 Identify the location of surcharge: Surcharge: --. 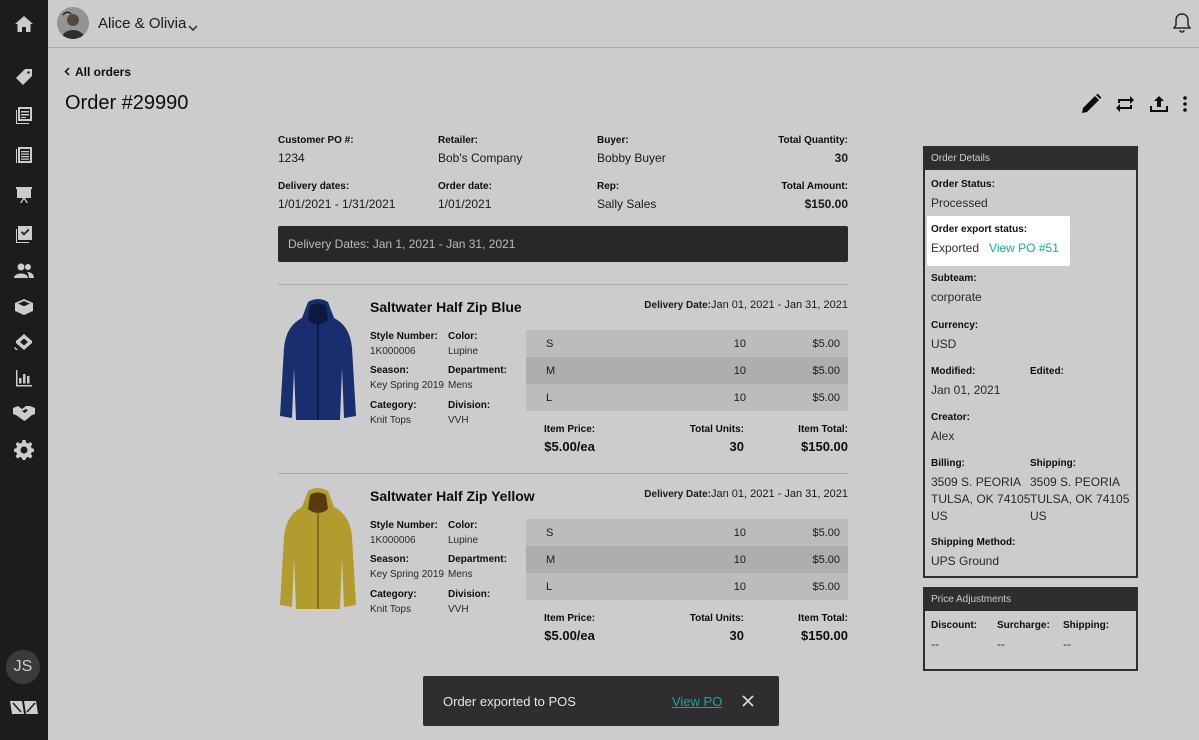
(1023, 635).